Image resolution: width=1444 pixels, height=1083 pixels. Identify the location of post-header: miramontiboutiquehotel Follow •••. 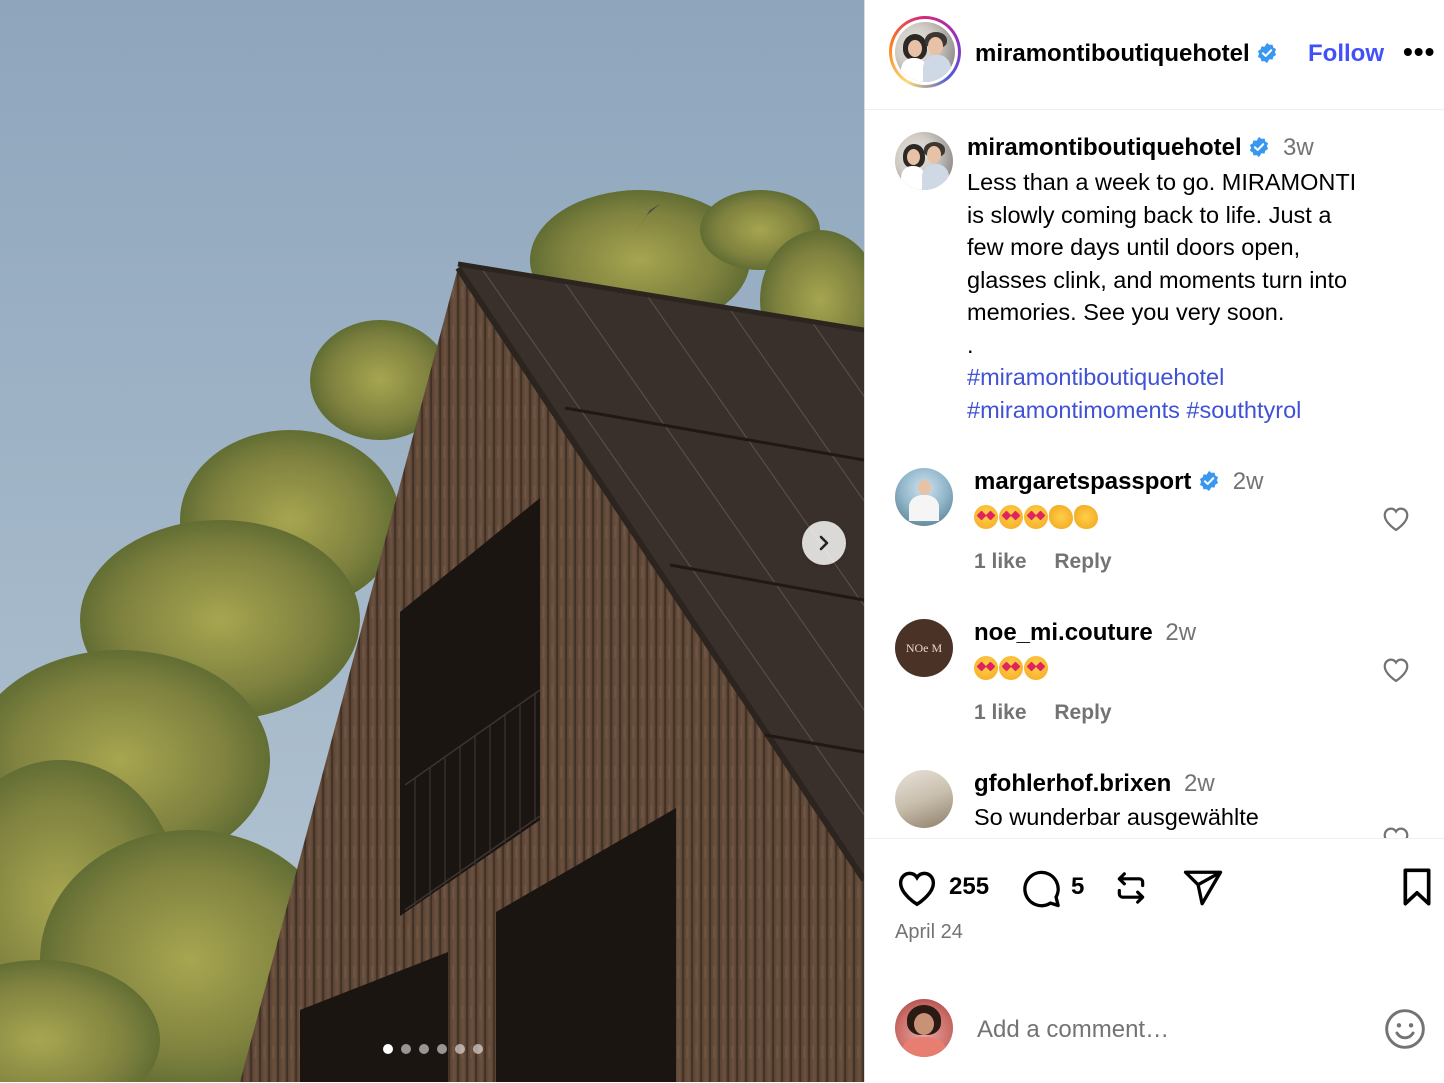
(1154, 55).